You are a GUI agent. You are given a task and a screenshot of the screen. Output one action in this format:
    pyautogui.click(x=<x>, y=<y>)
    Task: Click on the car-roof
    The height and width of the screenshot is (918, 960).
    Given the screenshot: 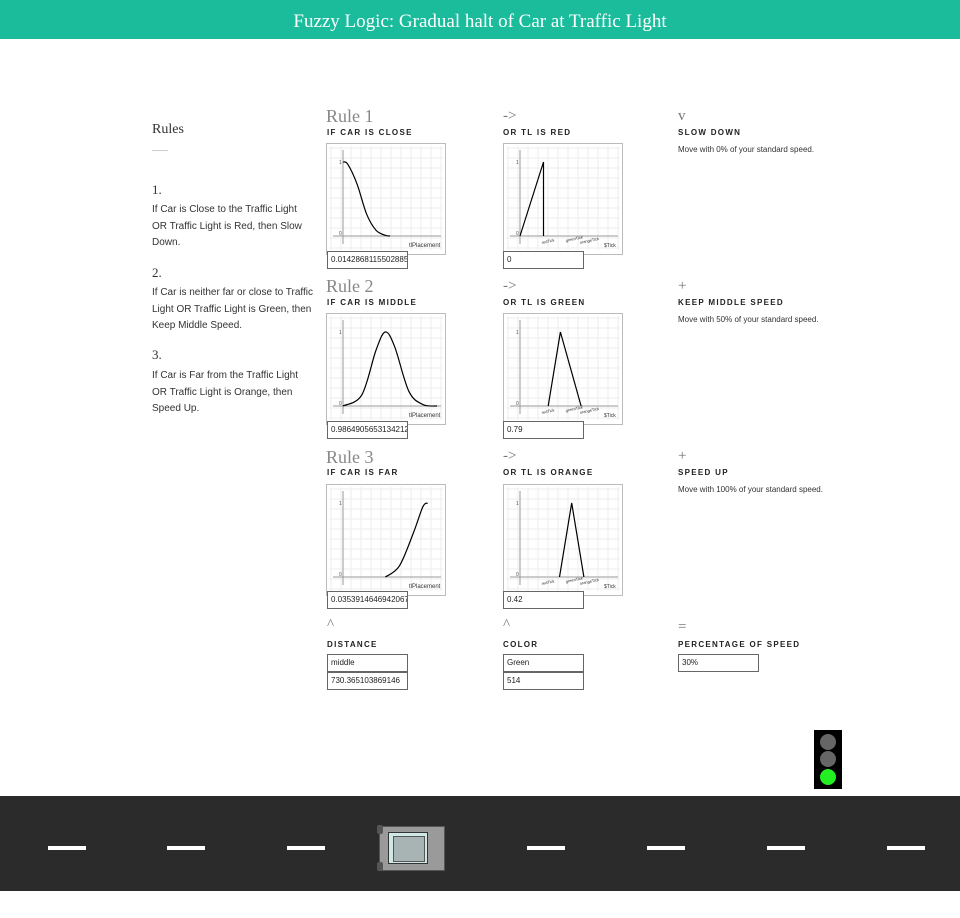 What is the action you would take?
    pyautogui.click(x=409, y=849)
    